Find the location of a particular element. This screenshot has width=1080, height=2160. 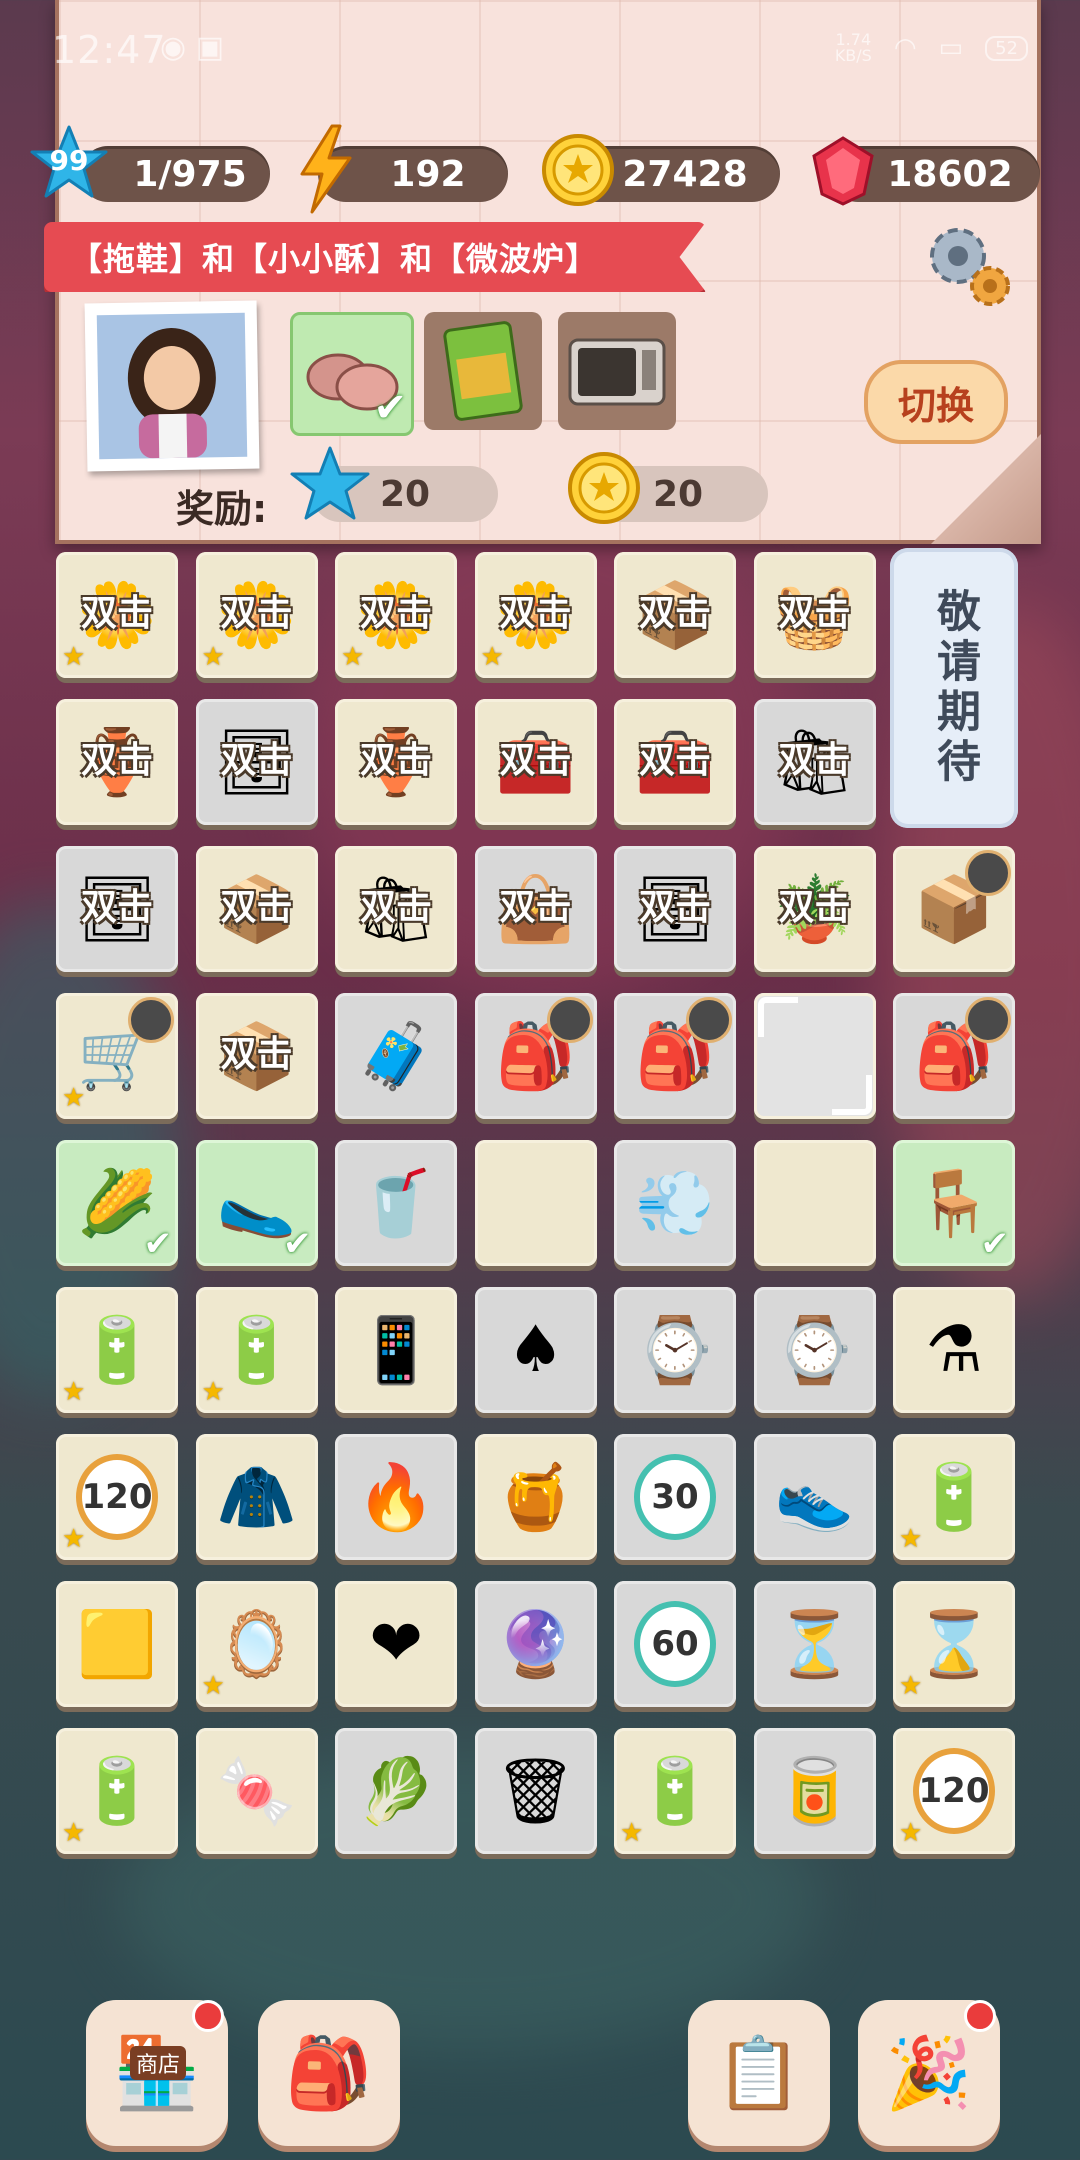

board-cell: 🔮 is located at coordinates (535, 1644).